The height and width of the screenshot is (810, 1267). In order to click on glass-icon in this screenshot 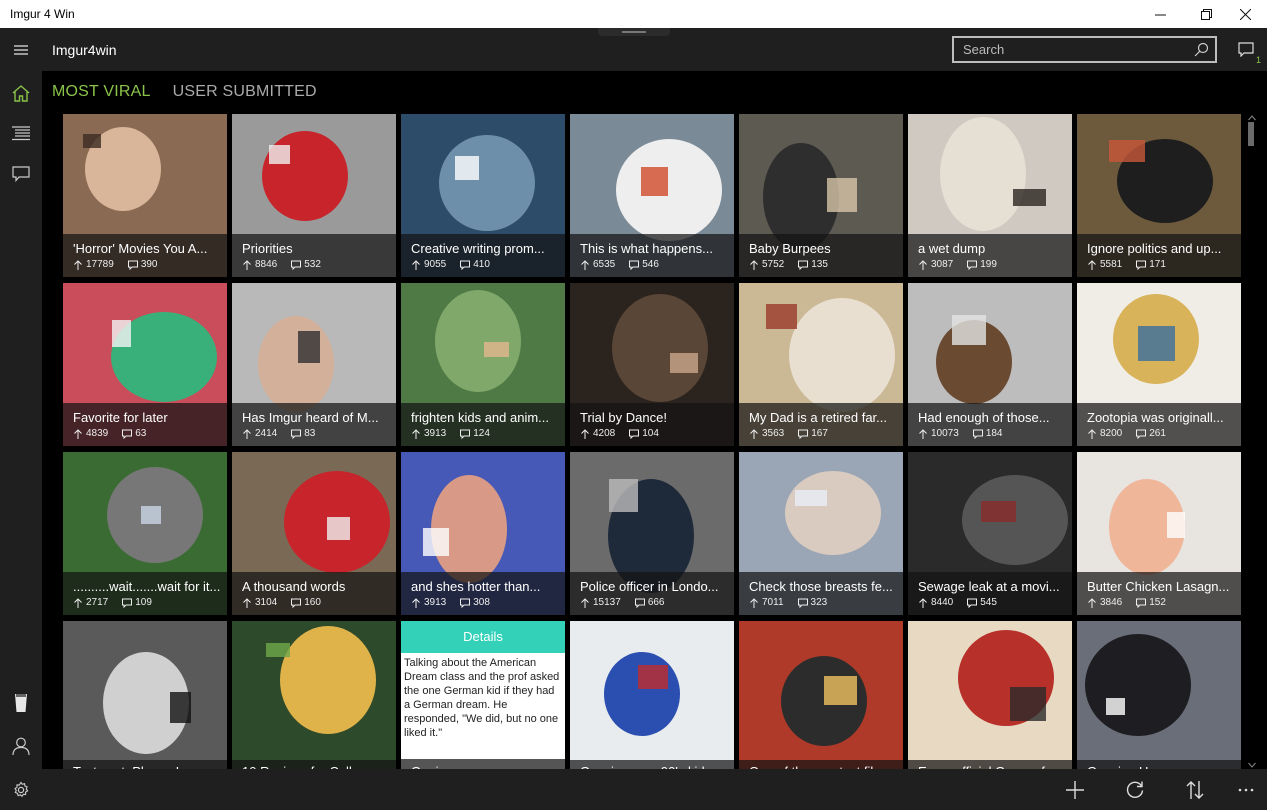, I will do `click(21, 703)`.